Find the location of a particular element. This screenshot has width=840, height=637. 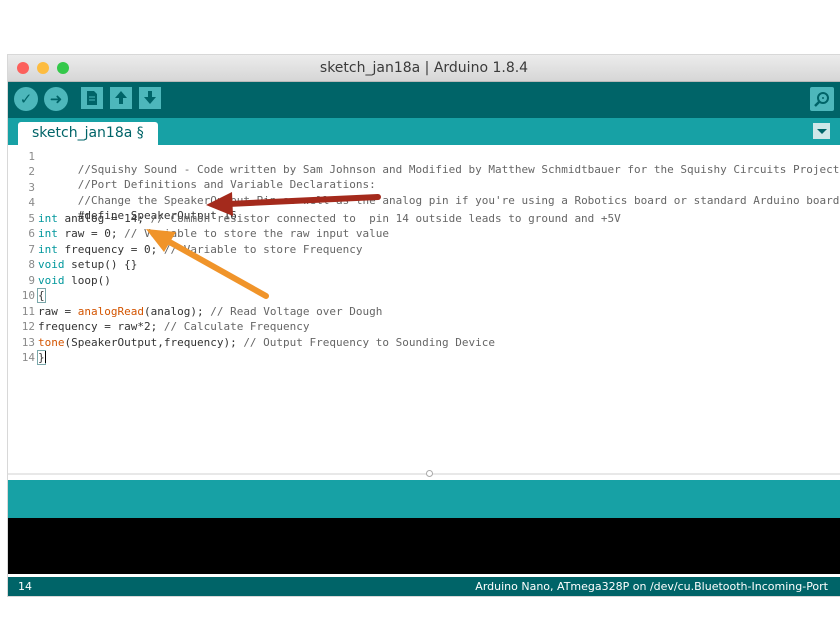

code-text: frequency = 0; is located at coordinates (110, 249).